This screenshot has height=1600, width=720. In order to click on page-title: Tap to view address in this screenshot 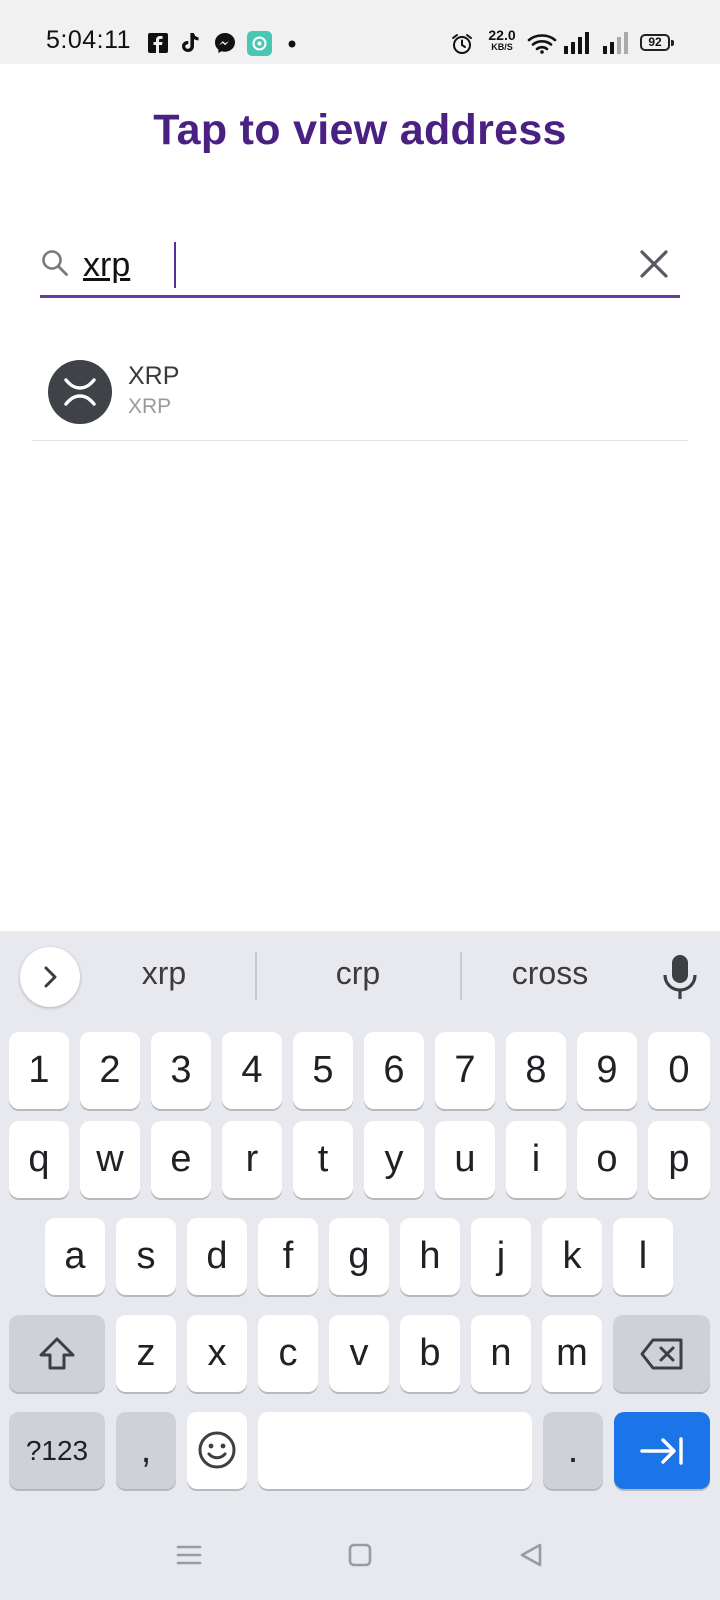, I will do `click(360, 130)`.